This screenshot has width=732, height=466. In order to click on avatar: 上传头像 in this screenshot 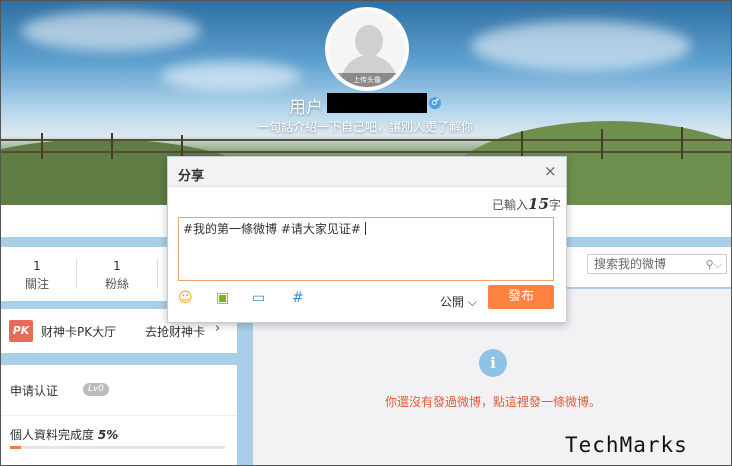, I will do `click(367, 49)`.